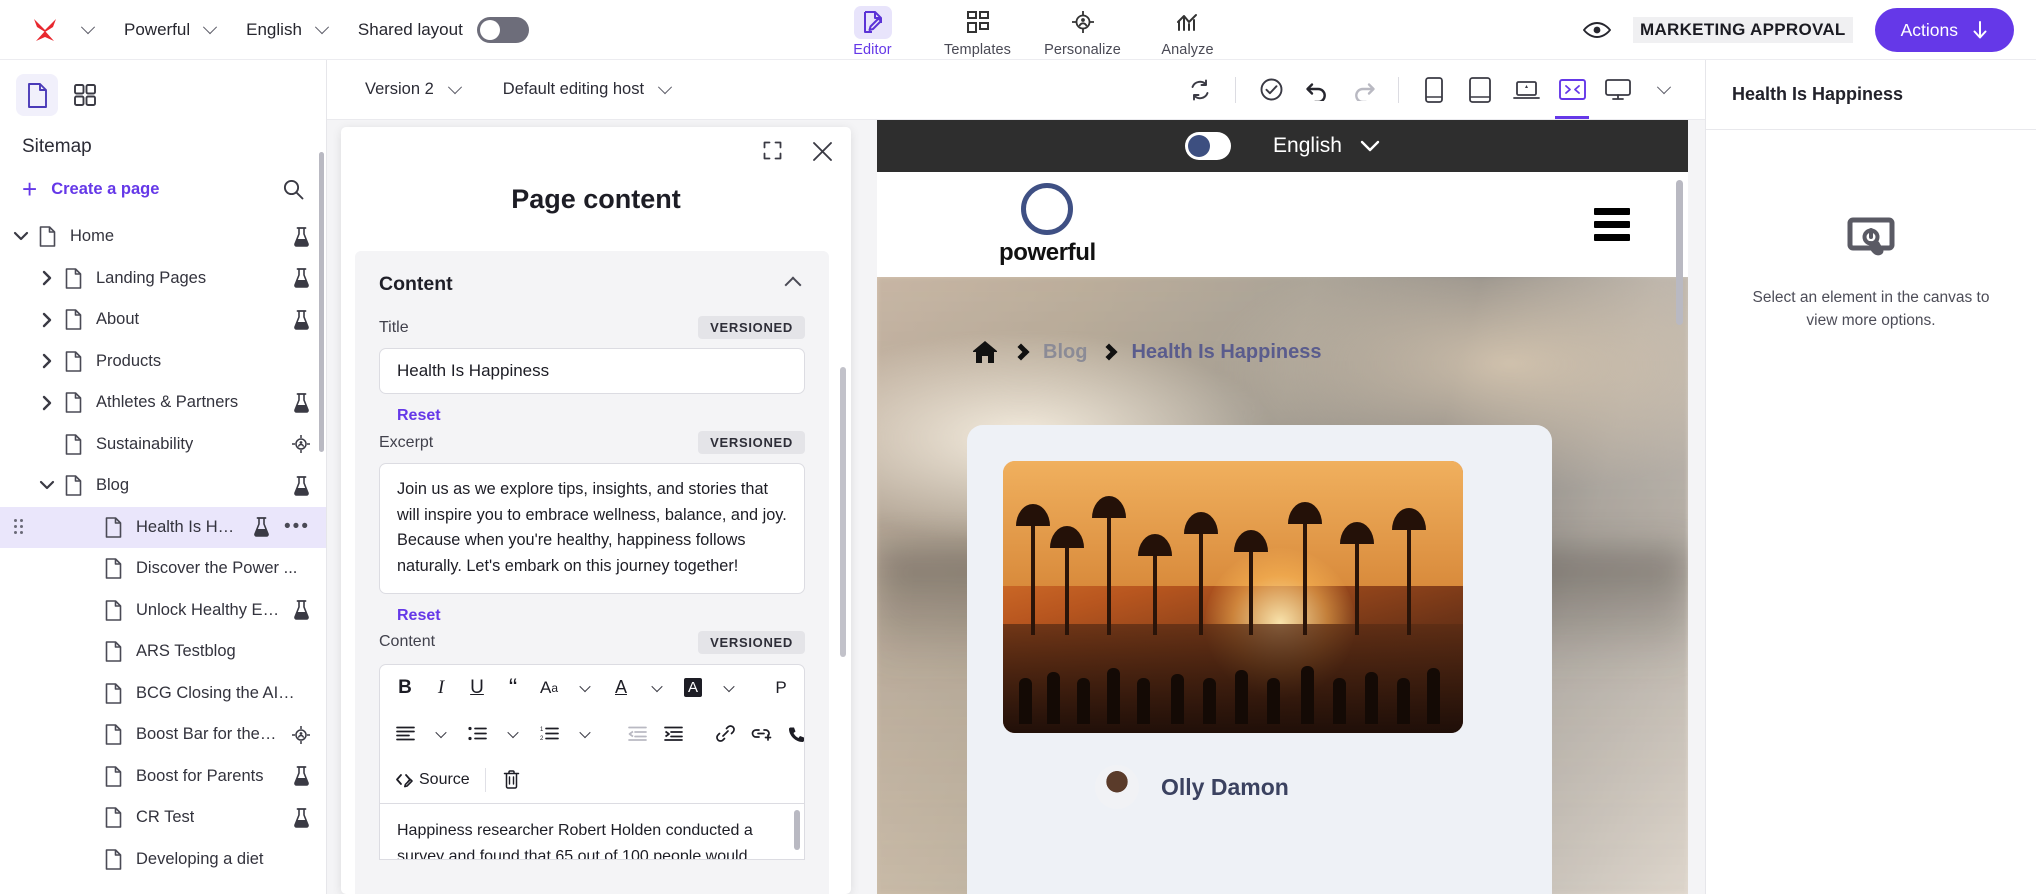 The image size is (2036, 894). What do you see at coordinates (592, 609) in the screenshot?
I see `excerpt-reset-button: Reset` at bounding box center [592, 609].